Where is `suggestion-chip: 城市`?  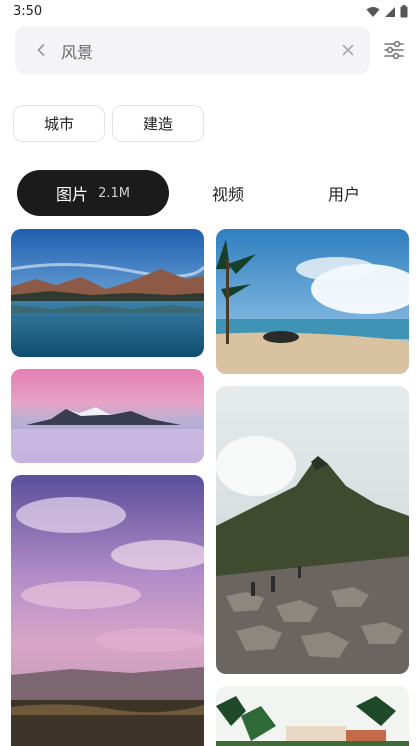
suggestion-chip: 城市 is located at coordinates (59, 123).